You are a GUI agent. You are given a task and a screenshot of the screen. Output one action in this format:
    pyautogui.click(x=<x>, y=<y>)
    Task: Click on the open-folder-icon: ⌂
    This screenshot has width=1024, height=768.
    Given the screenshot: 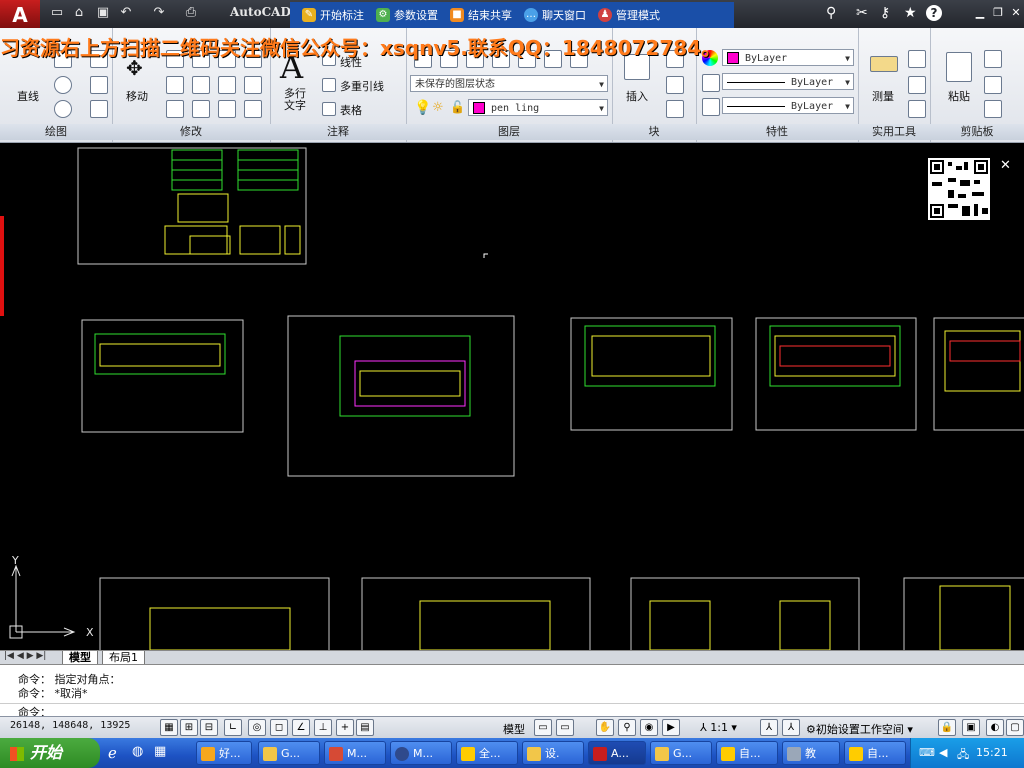 What is the action you would take?
    pyautogui.click(x=79, y=13)
    